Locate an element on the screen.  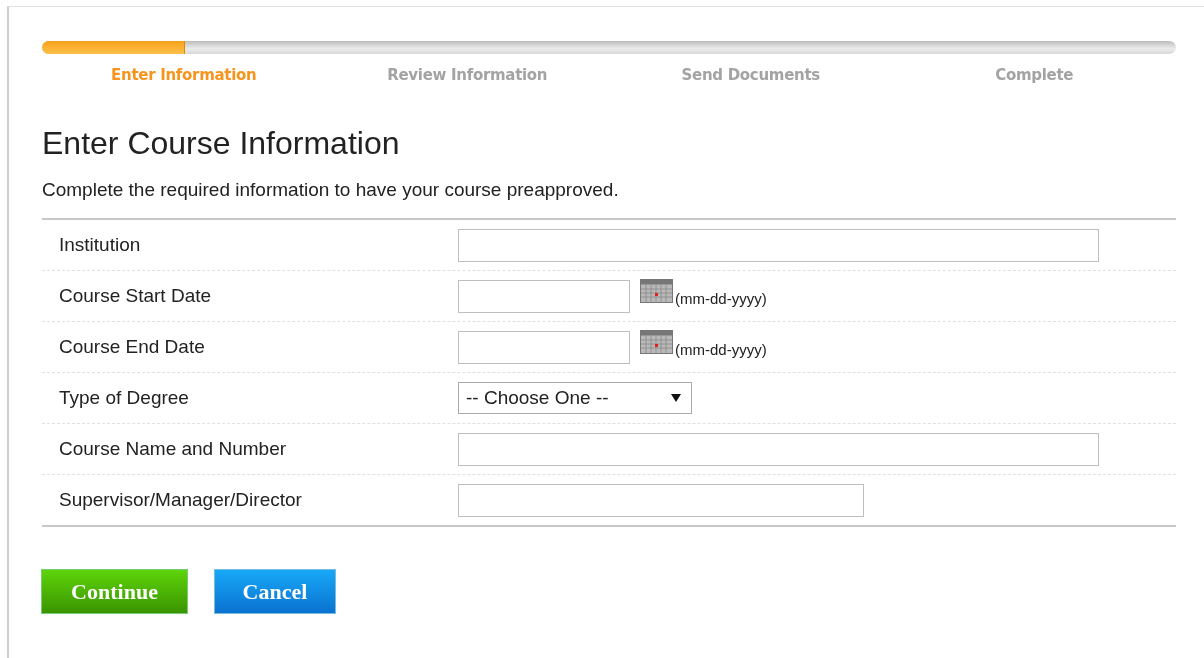
field-label: Institution is located at coordinates (100, 245).